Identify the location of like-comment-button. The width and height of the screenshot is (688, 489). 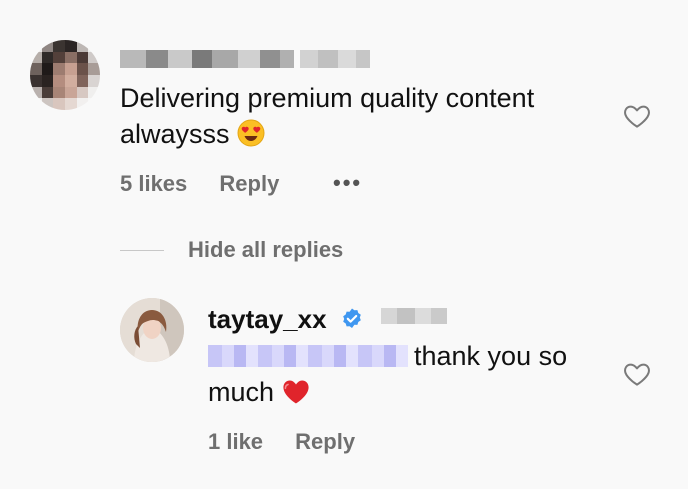
(637, 118).